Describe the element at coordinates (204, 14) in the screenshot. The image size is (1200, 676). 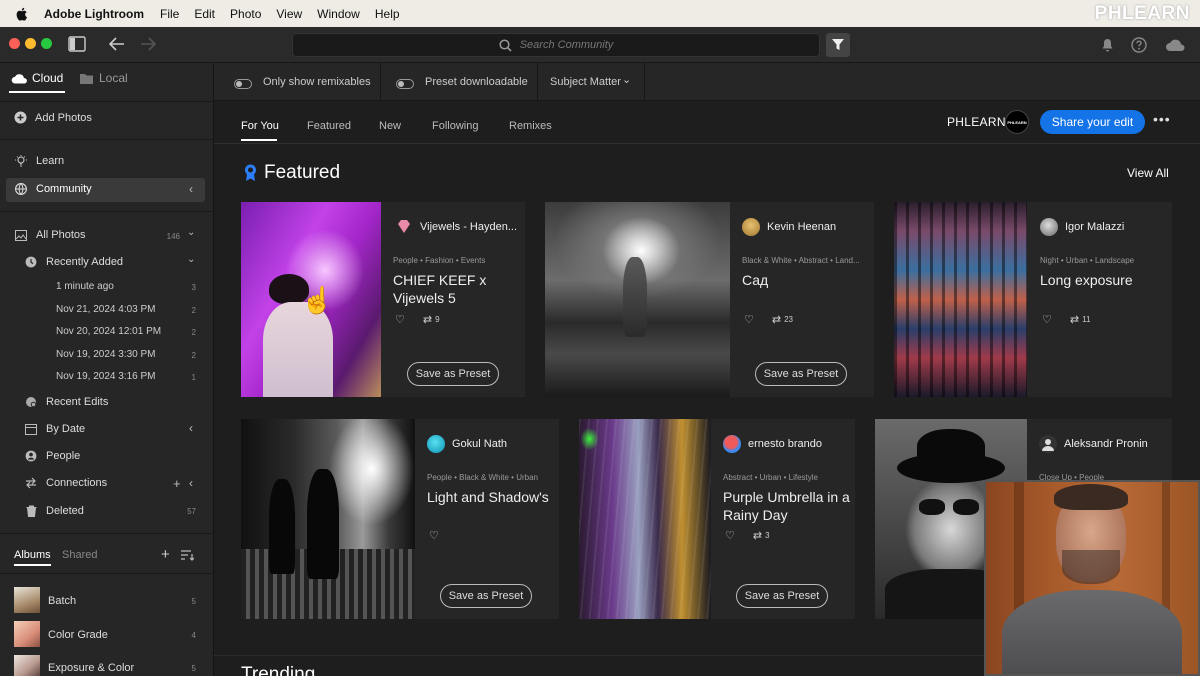
I see `menu-edit: Edit` at that location.